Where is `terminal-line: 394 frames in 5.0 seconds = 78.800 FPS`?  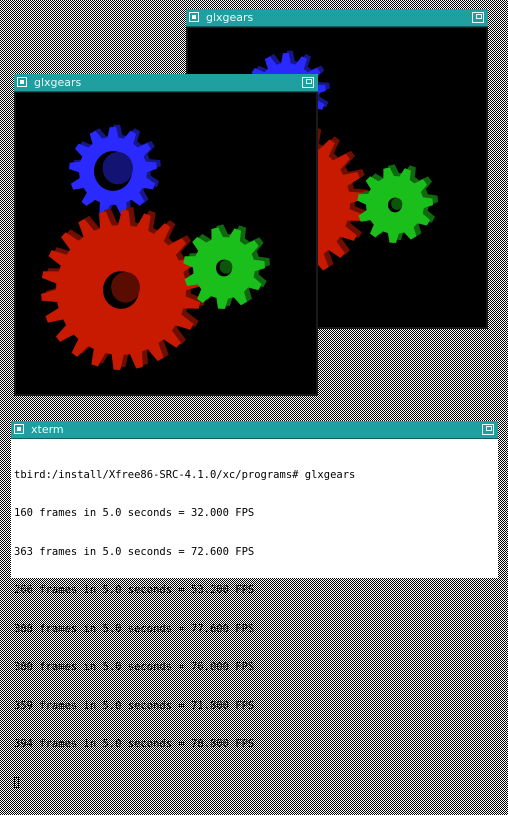 terminal-line: 394 frames in 5.0 seconds = 78.800 FPS is located at coordinates (134, 744).